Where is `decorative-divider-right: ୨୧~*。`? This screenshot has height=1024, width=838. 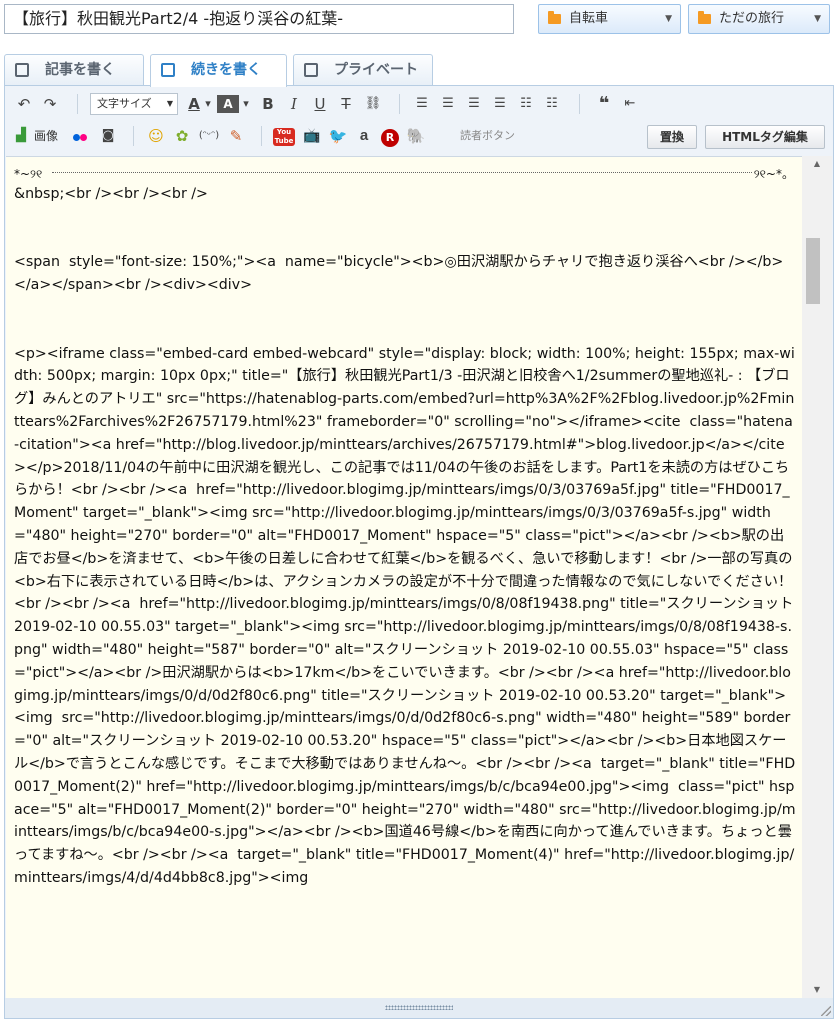 decorative-divider-right: ୨୧~*。 is located at coordinates (773, 174).